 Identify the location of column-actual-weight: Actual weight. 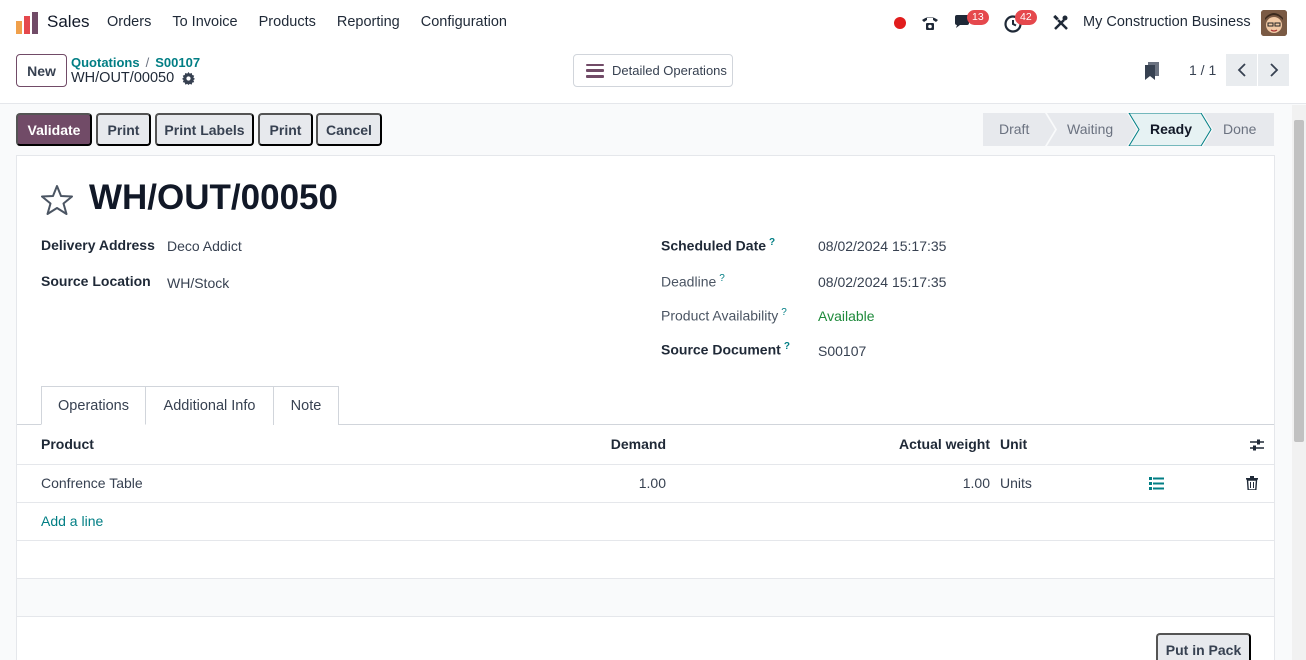
(944, 444).